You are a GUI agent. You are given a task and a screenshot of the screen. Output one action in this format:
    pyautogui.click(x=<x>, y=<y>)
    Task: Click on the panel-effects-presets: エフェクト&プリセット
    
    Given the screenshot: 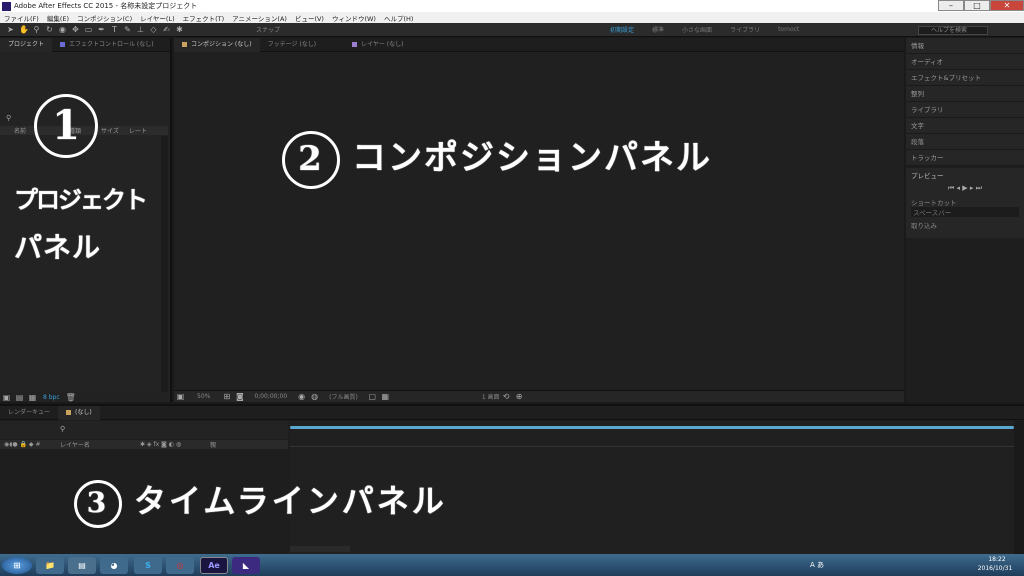 What is the action you would take?
    pyautogui.click(x=965, y=78)
    